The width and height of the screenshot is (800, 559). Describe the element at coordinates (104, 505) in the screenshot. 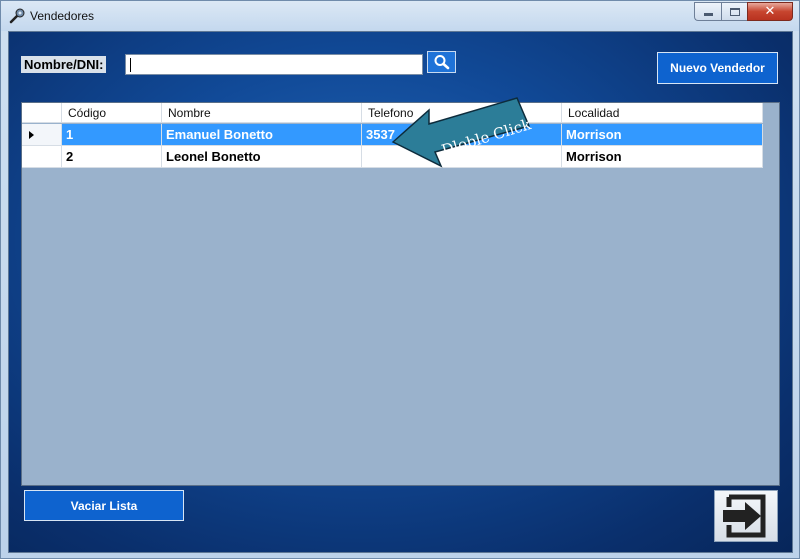

I see `clear-list-button: Vaciar Lista` at that location.